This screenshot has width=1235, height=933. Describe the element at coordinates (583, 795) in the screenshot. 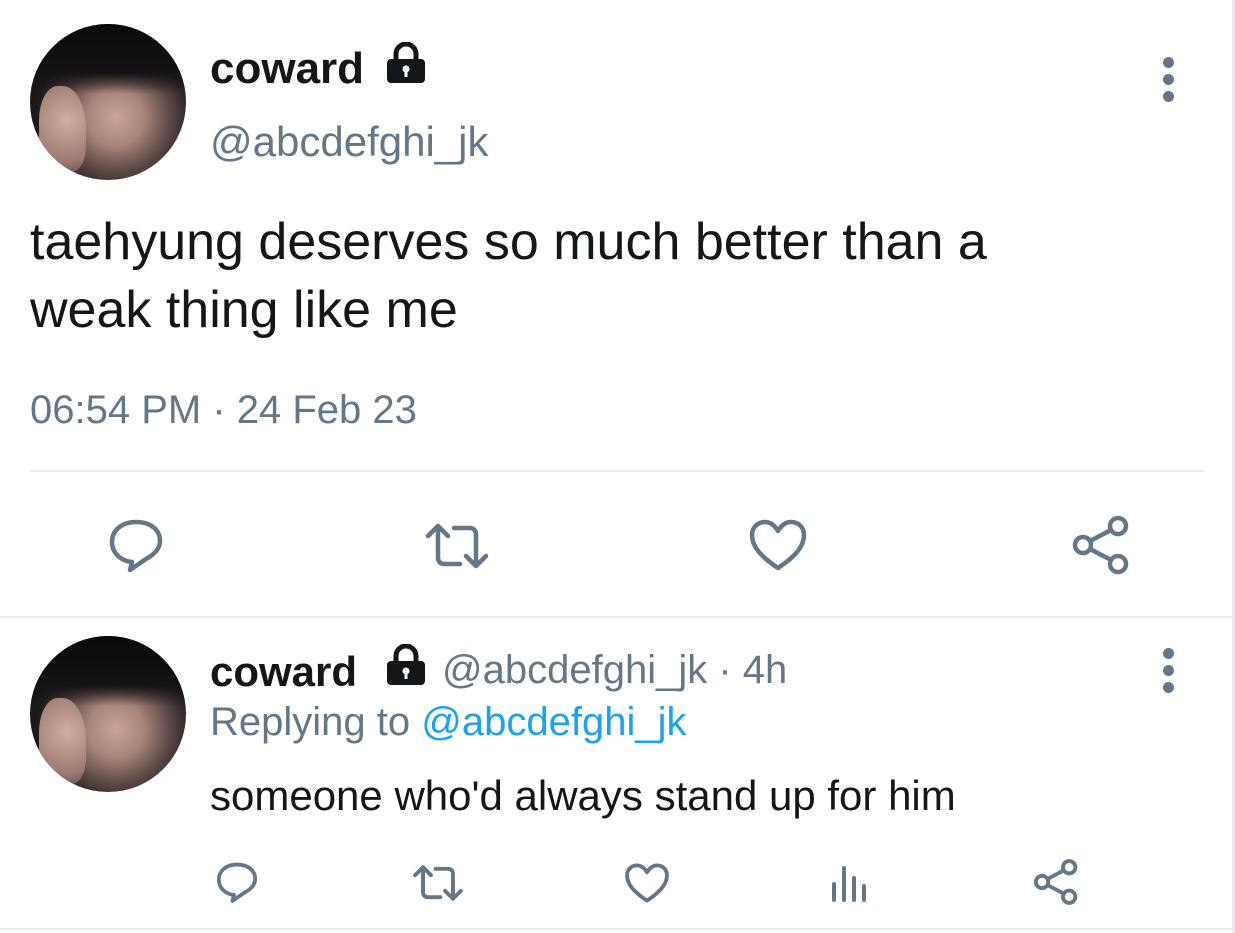

I see `reply-text: someone who'd always stand up for him` at that location.